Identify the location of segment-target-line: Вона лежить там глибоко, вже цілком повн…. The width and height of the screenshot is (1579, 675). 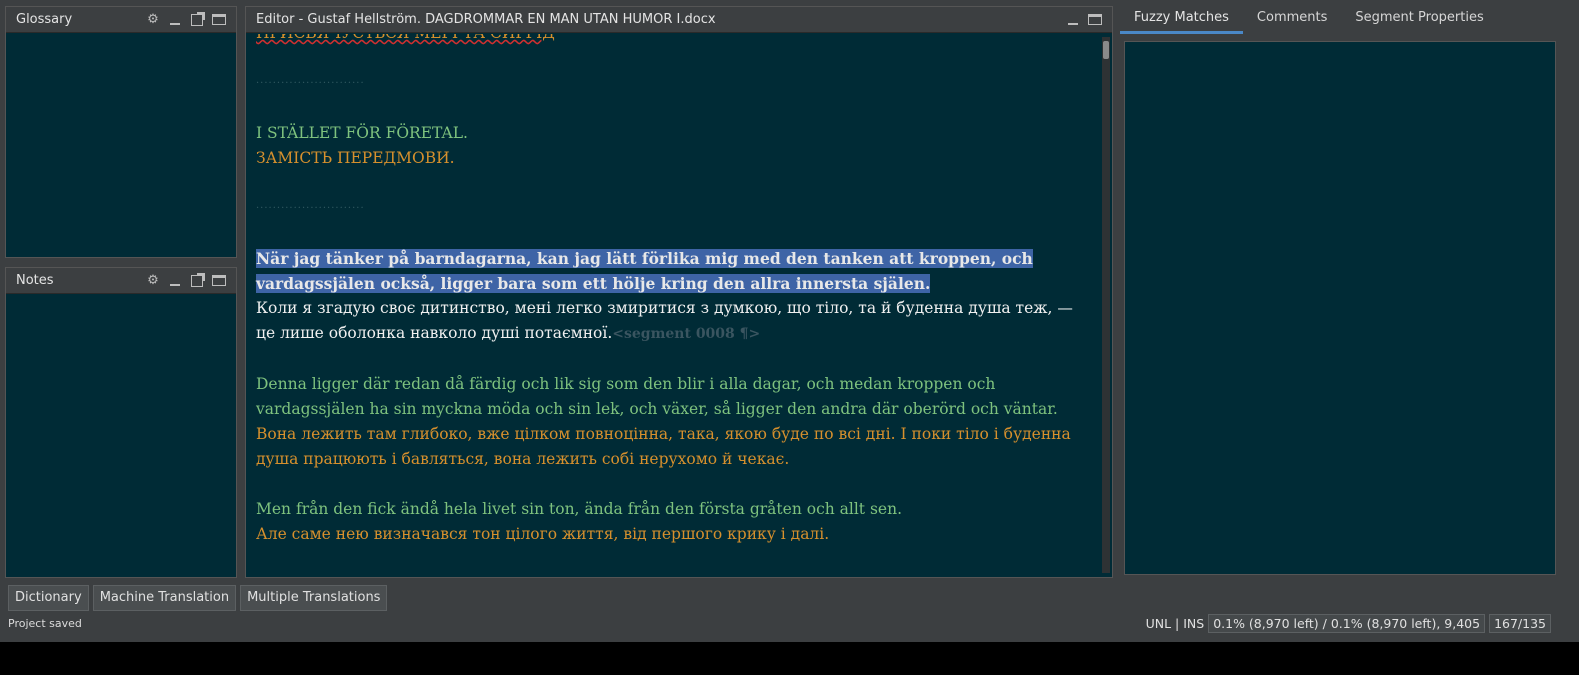
(673, 434).